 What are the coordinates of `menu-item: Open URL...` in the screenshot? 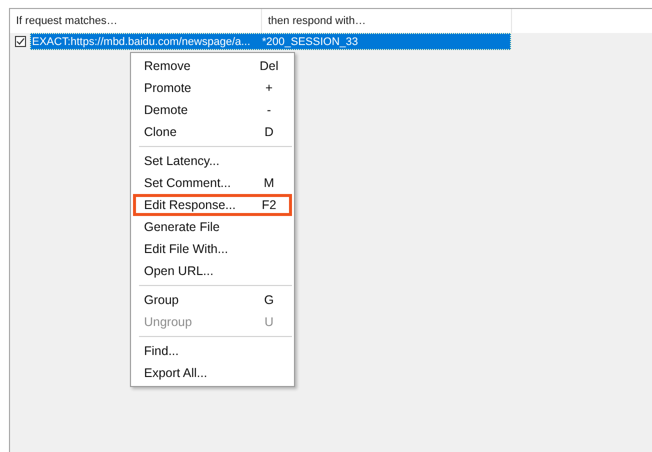 It's located at (212, 271).